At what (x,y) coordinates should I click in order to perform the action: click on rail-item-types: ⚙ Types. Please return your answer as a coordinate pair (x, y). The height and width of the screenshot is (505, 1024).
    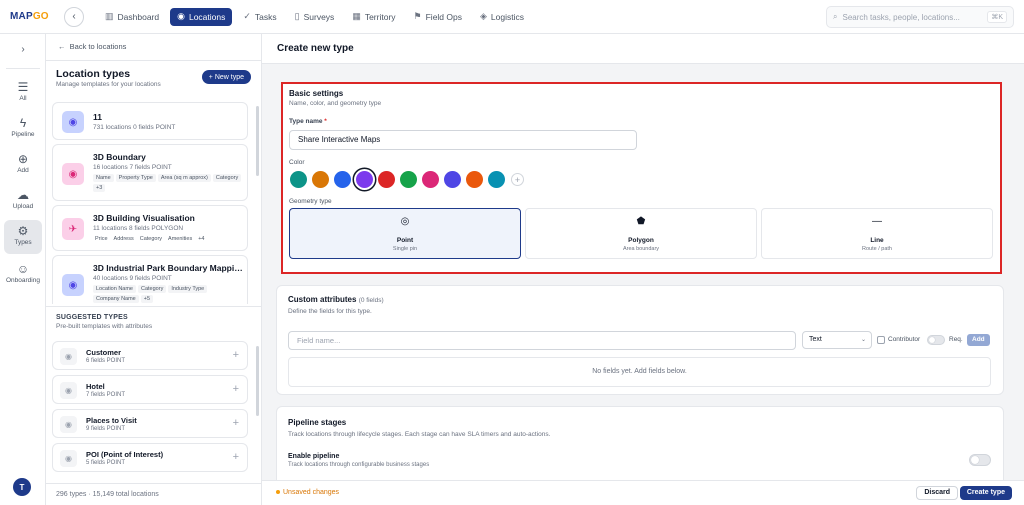
    Looking at the image, I should click on (23, 237).